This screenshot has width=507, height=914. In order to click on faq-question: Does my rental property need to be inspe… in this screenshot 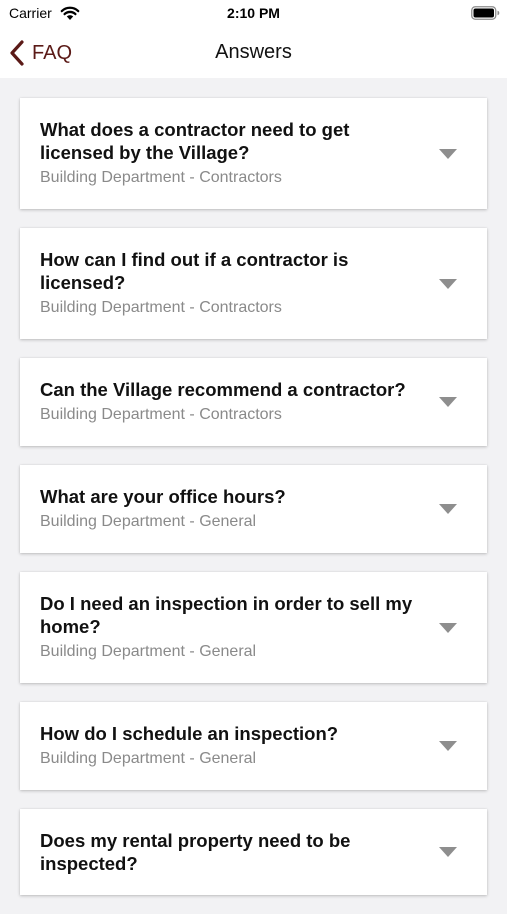, I will do `click(195, 852)`.